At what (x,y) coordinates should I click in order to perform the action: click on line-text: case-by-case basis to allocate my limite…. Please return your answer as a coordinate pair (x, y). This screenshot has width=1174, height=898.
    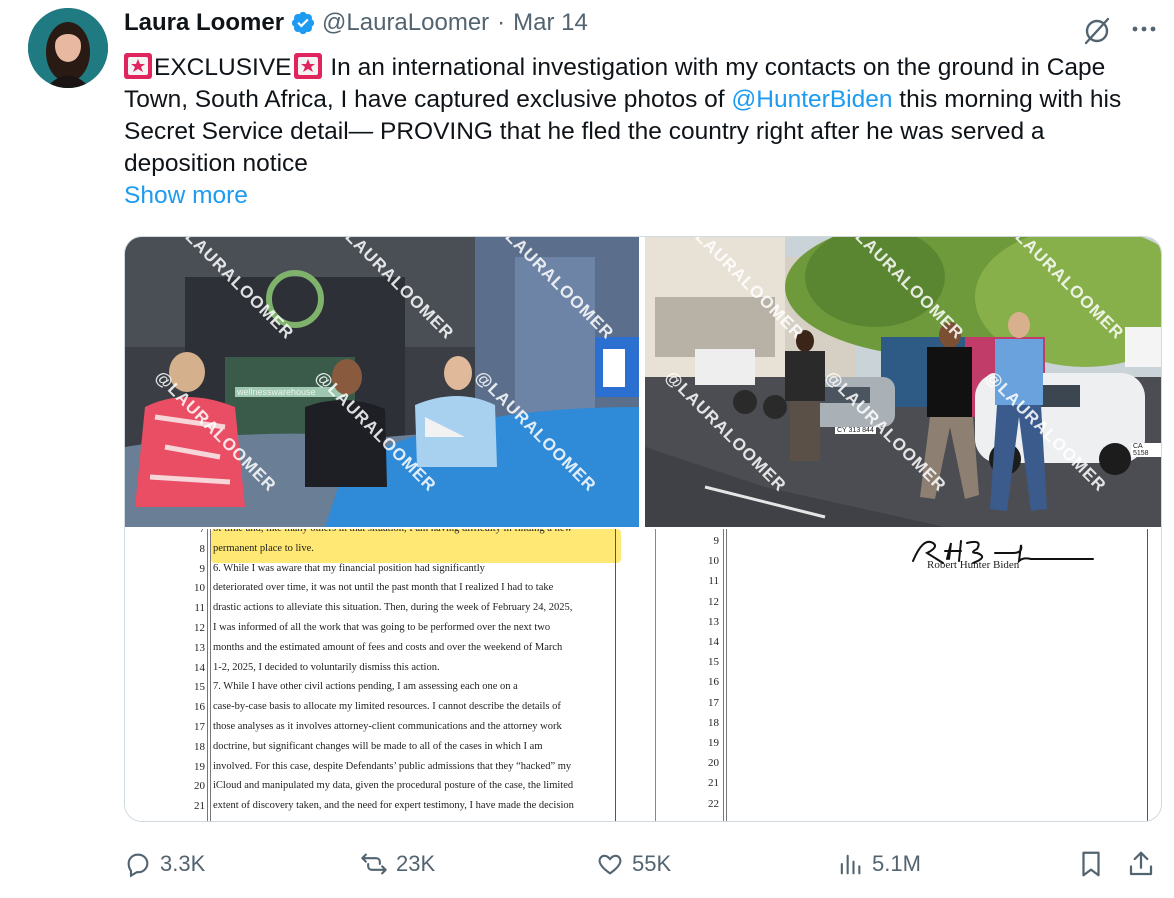
    Looking at the image, I should click on (387, 707).